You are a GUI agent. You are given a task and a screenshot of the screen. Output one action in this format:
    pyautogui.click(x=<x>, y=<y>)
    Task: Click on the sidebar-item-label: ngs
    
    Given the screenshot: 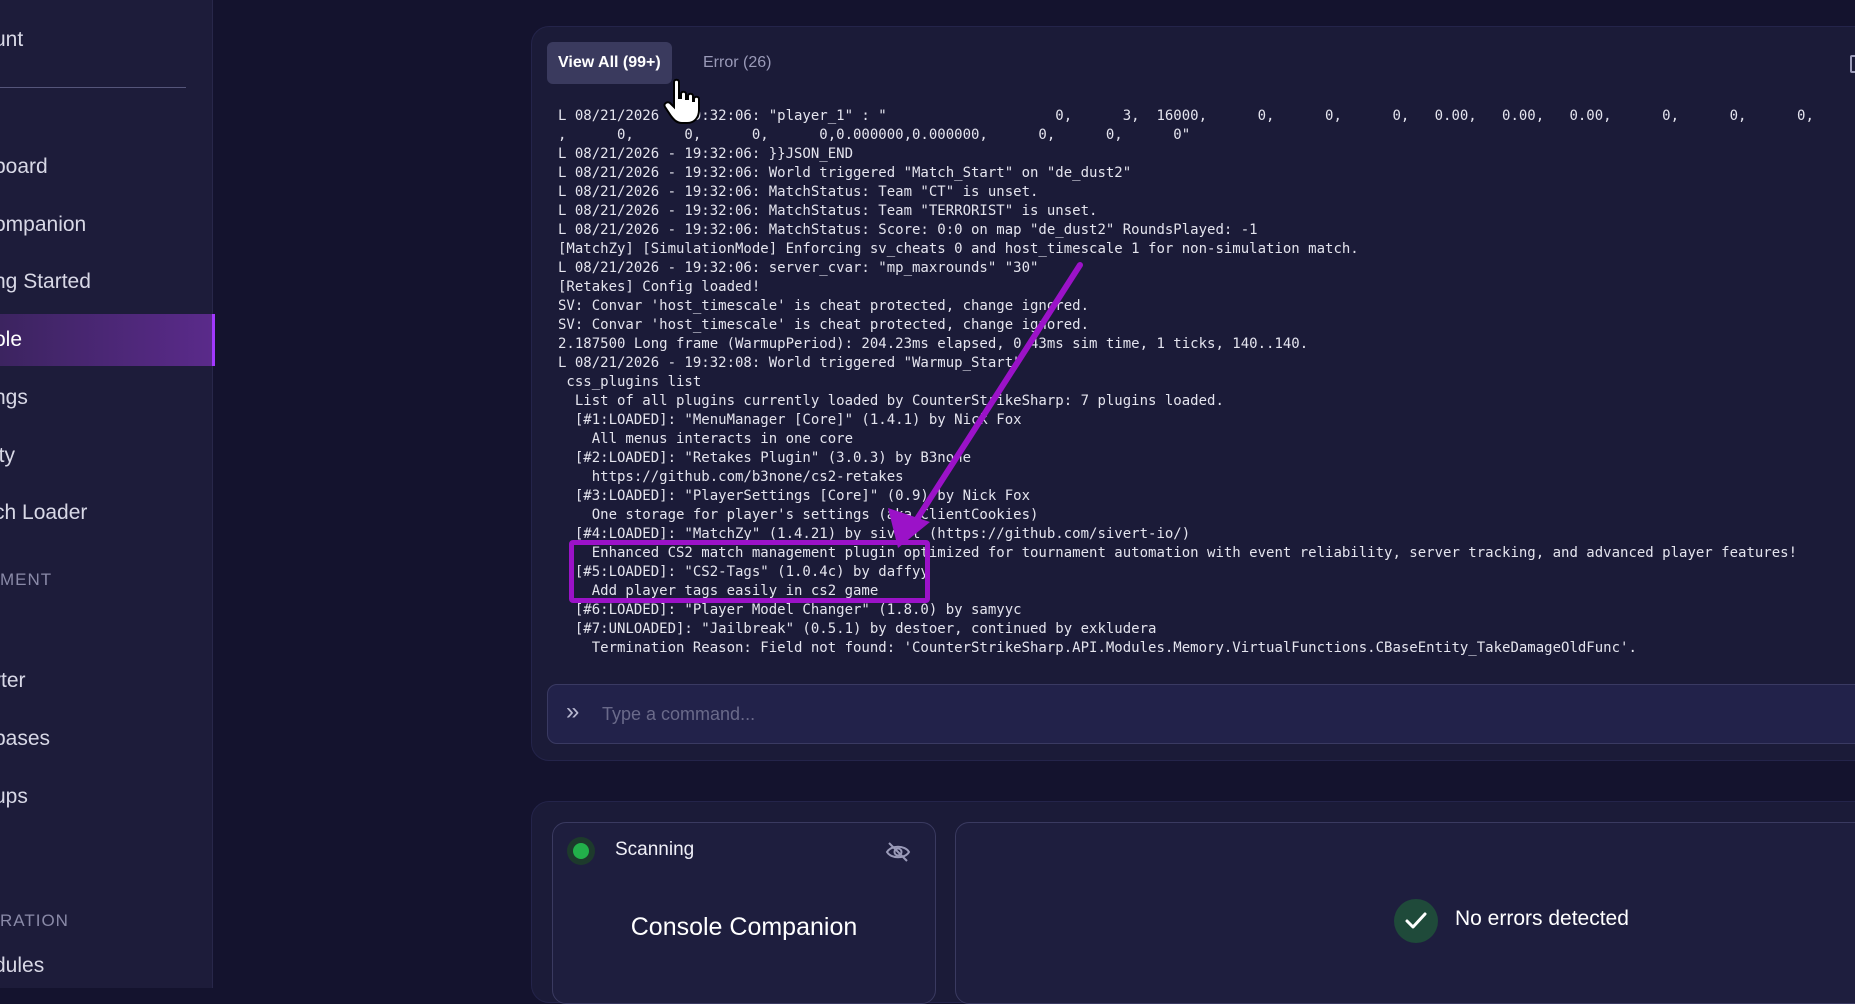 What is the action you would take?
    pyautogui.click(x=14, y=397)
    